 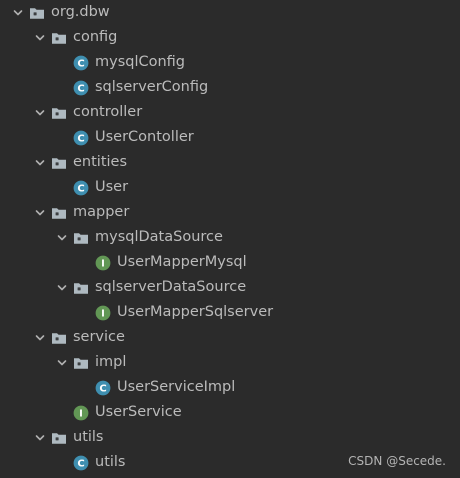 I want to click on tree-node-mysqldatasource-9: mysqlDataSource, so click(x=230, y=237).